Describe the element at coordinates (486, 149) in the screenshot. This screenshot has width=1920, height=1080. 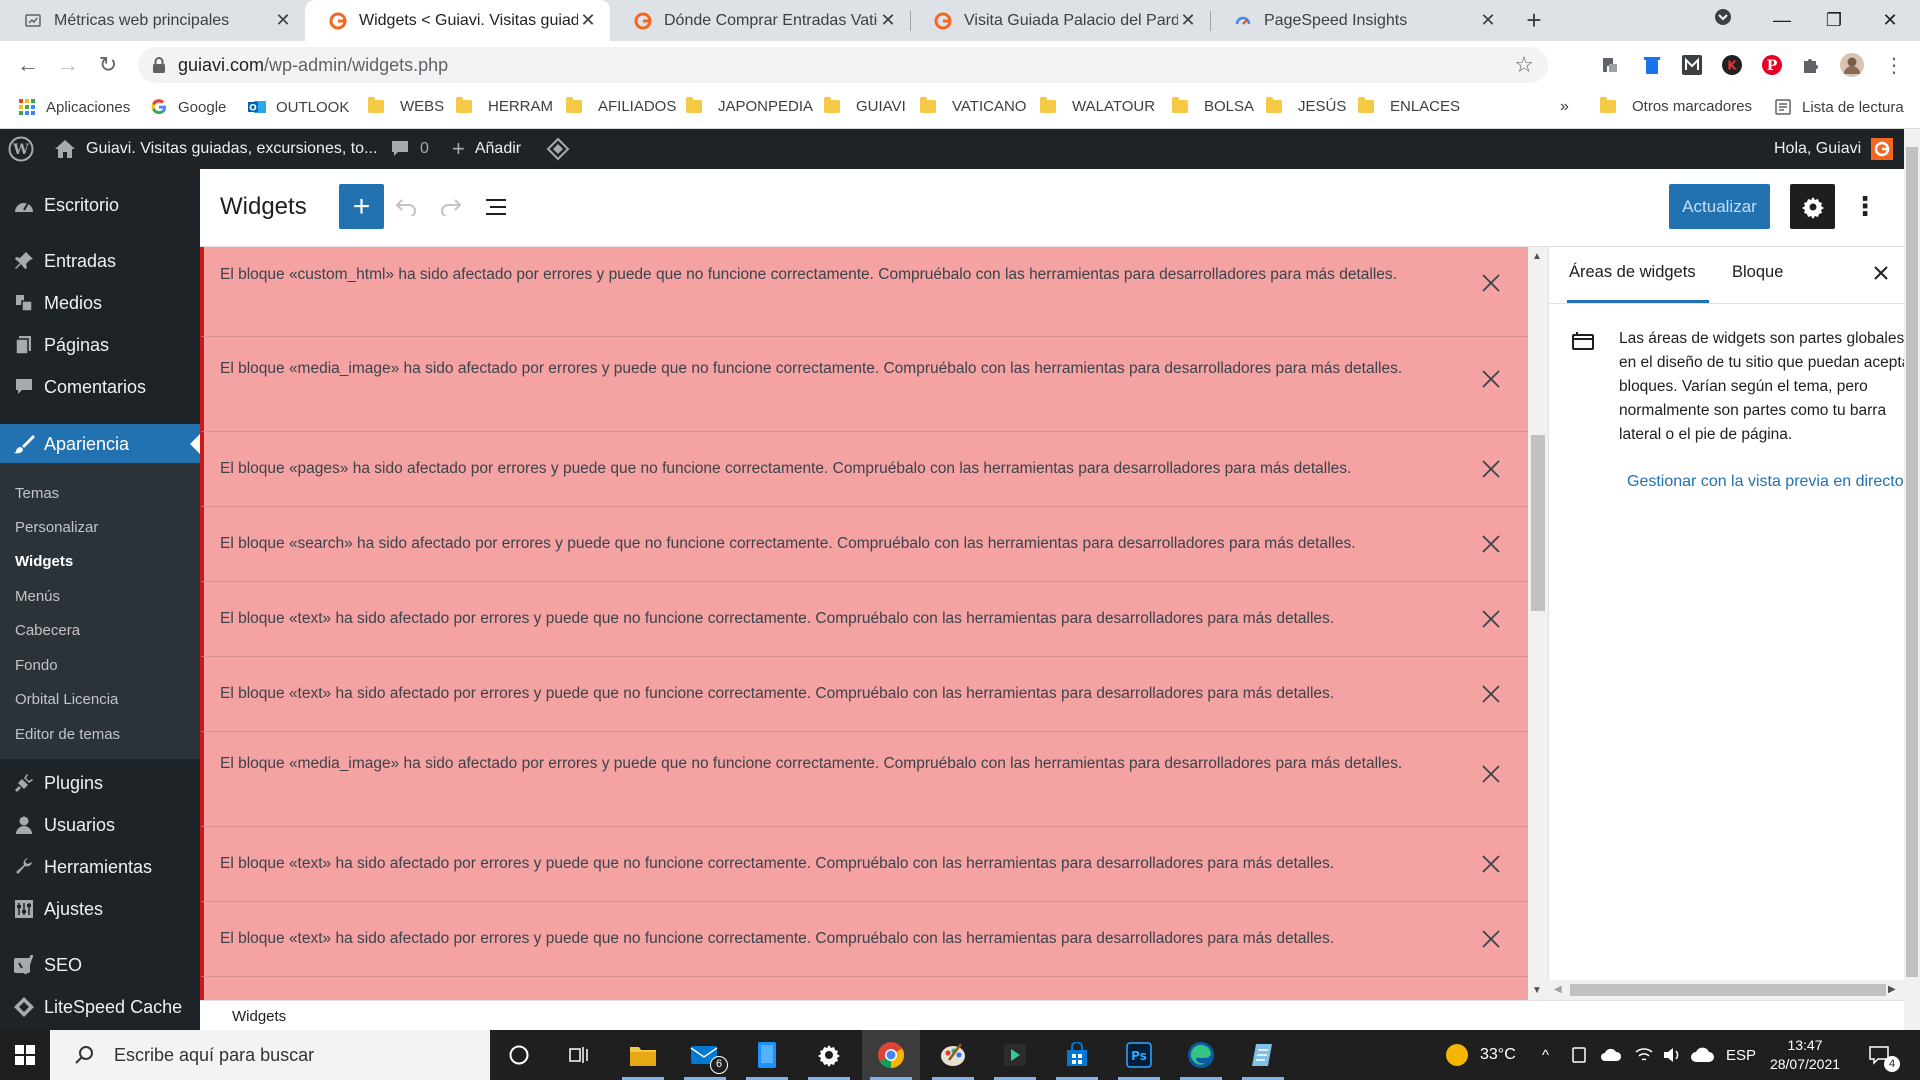
I see `add-new-link: + Añadir` at that location.